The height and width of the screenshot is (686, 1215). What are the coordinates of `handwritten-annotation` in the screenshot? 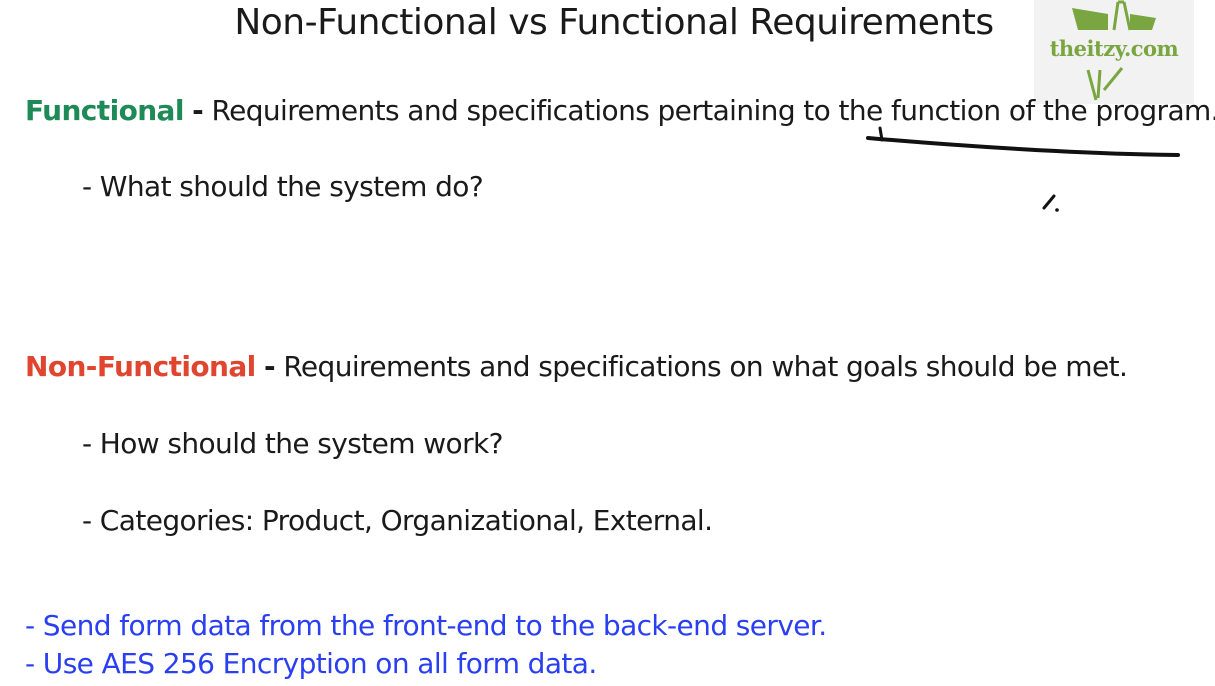 It's located at (1023, 169).